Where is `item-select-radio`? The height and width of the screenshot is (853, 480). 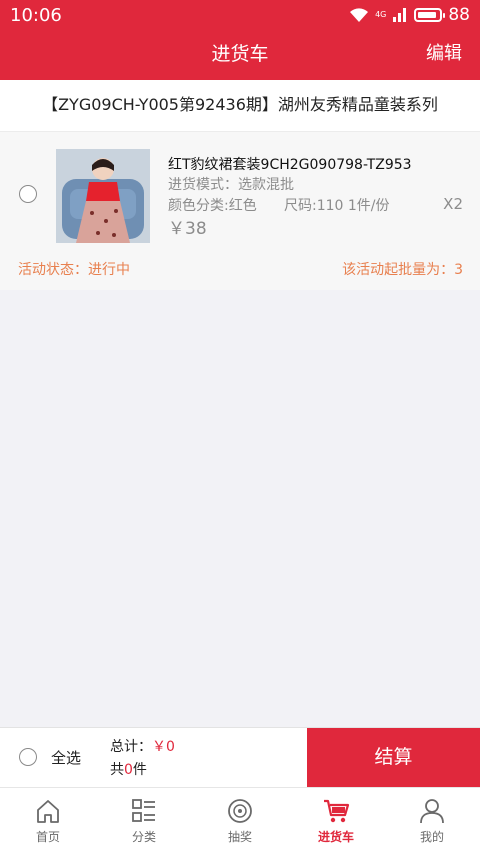
item-select-radio is located at coordinates (28, 194).